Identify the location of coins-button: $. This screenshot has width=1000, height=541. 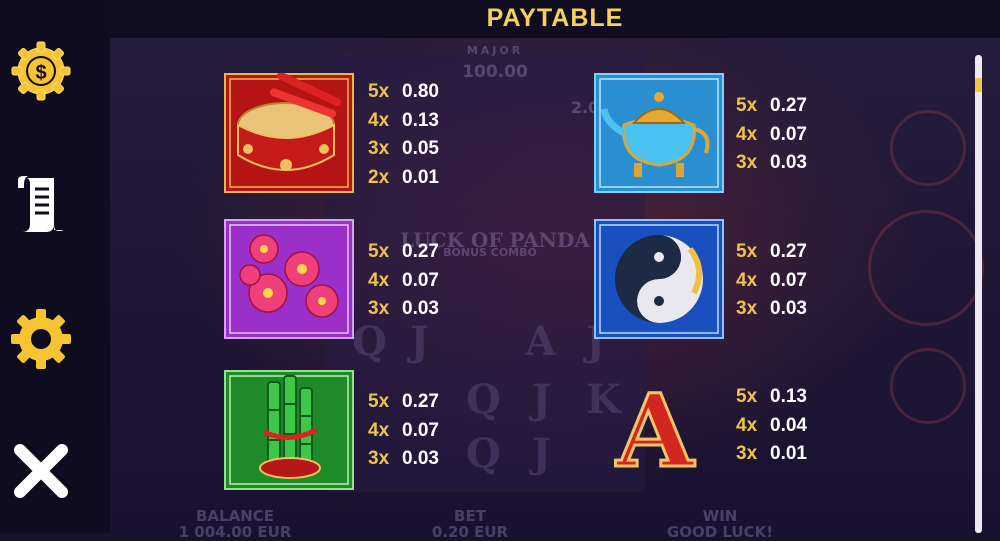
(41, 71).